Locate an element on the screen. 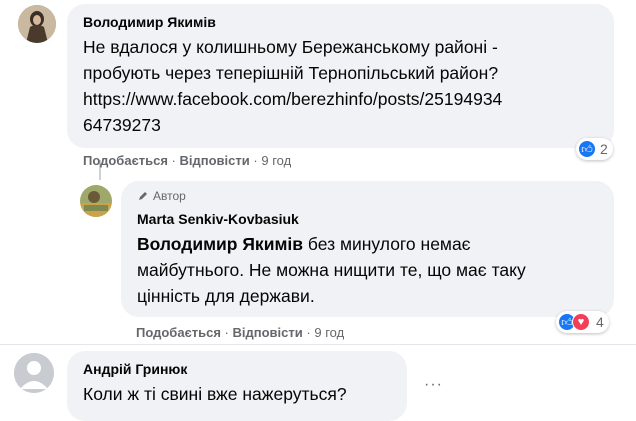  comment-author: Андрій Гринюк is located at coordinates (135, 369).